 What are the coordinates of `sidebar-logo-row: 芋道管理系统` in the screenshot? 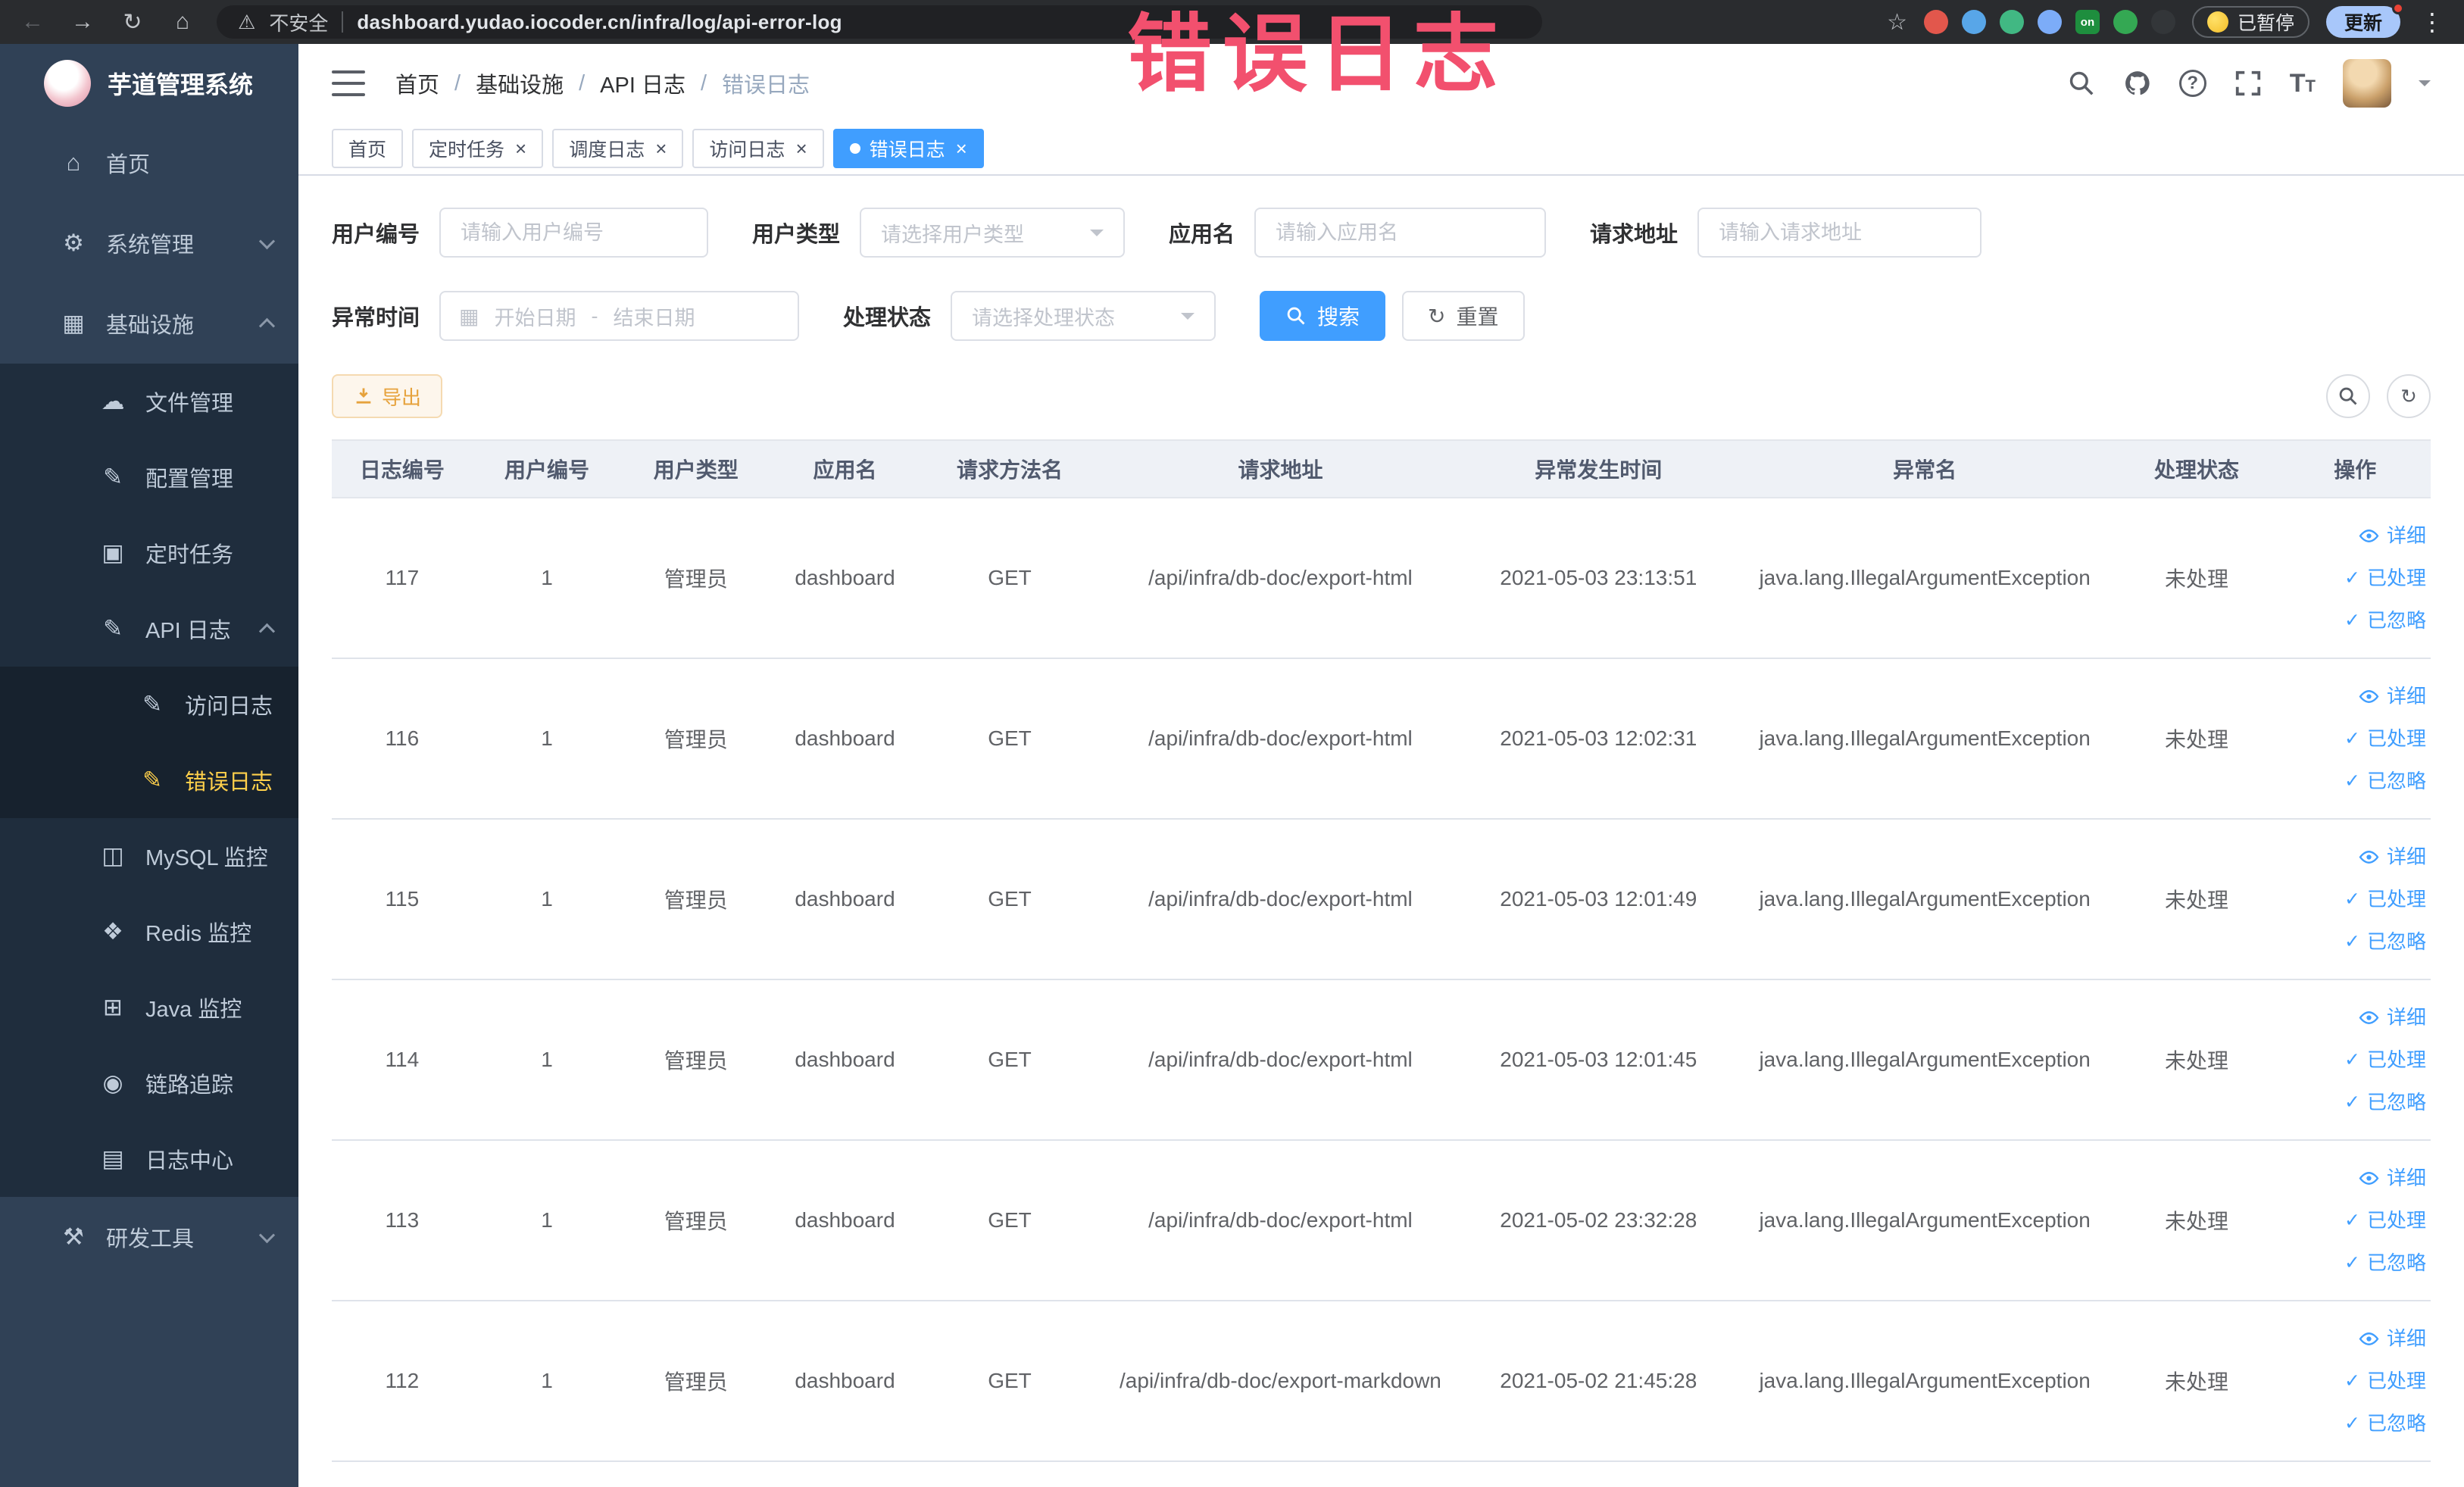 It's located at (149, 83).